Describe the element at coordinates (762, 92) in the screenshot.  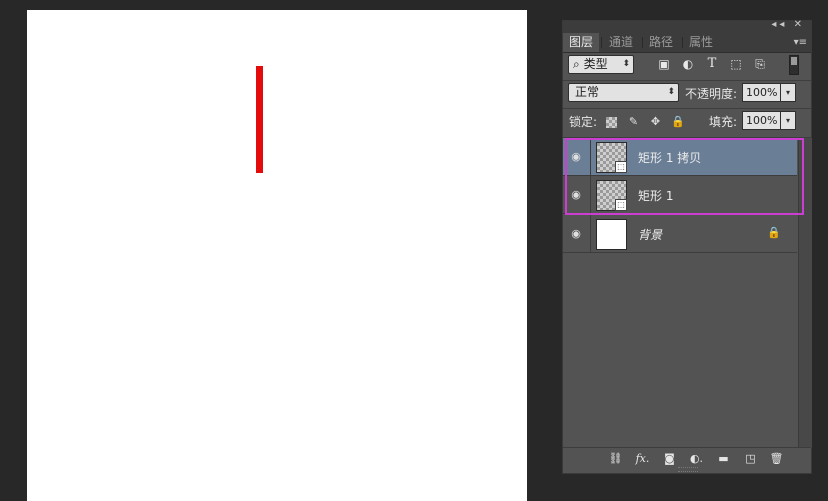
I see `opacity-input: 100%` at that location.